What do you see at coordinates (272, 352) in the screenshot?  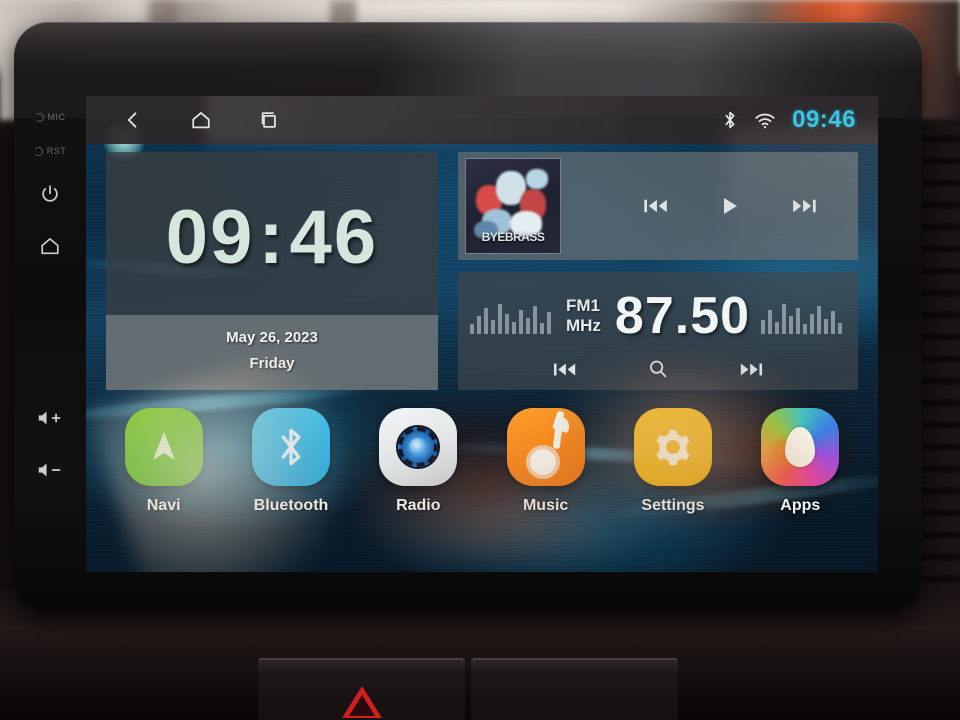 I see `clock-date-panel: May 26, 2023 Friday` at bounding box center [272, 352].